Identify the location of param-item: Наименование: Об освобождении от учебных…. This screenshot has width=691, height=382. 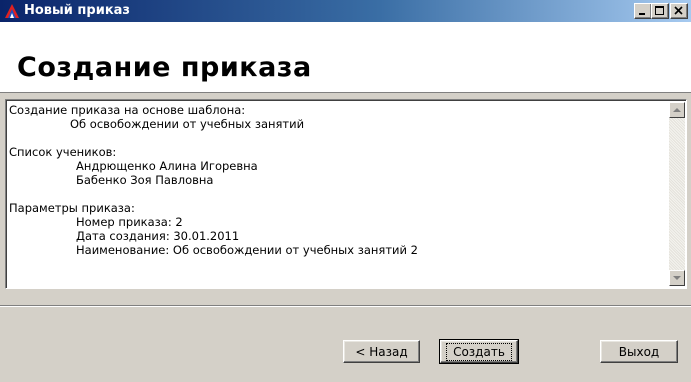
(247, 250).